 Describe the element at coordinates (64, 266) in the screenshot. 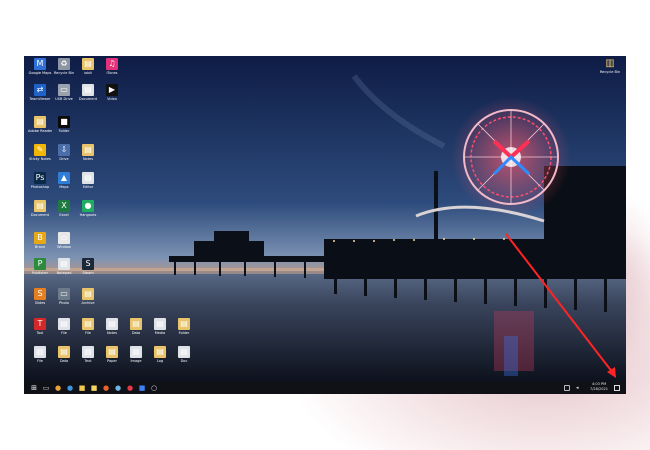

I see `desktop-icon: ▤ Notepad` at that location.